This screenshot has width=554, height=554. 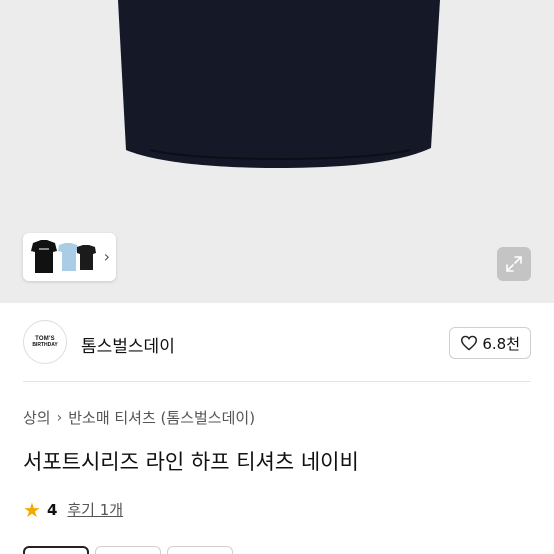 I want to click on like-count: 6.8천, so click(x=501, y=343).